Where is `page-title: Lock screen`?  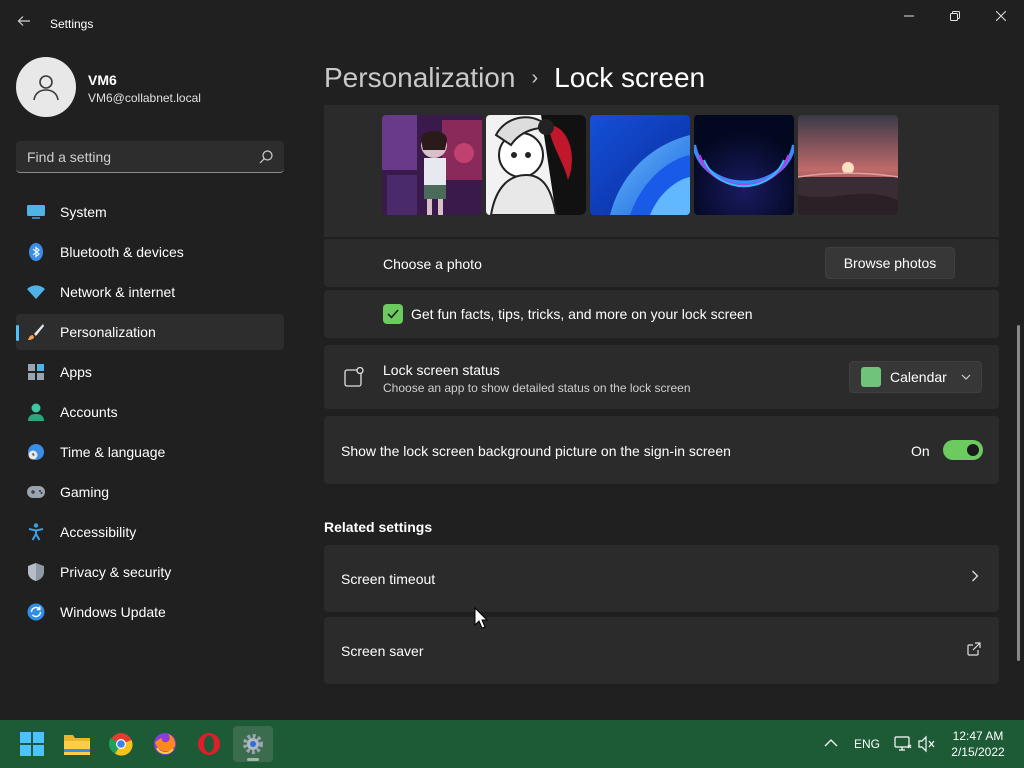
page-title: Lock screen is located at coordinates (630, 77).